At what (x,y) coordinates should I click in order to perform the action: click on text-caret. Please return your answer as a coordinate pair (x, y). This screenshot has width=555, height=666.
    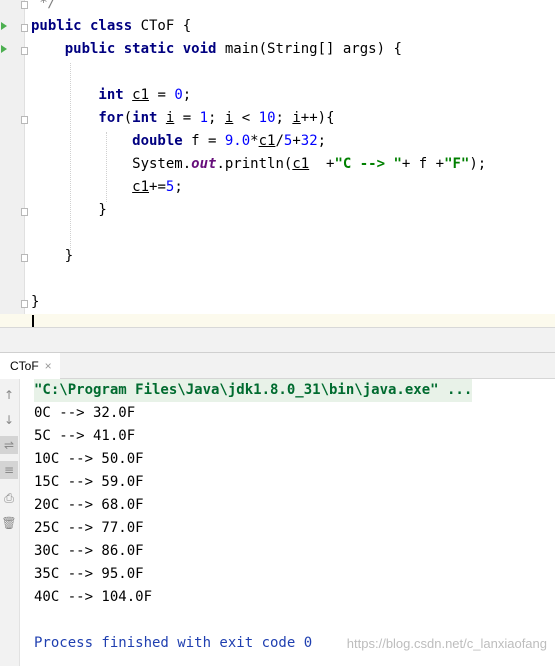
    Looking at the image, I should click on (33, 321).